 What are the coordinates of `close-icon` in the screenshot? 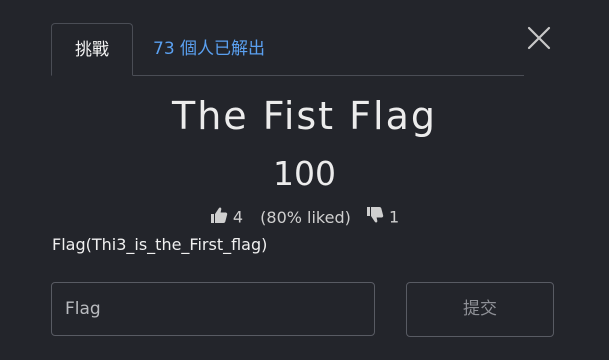 It's located at (539, 38).